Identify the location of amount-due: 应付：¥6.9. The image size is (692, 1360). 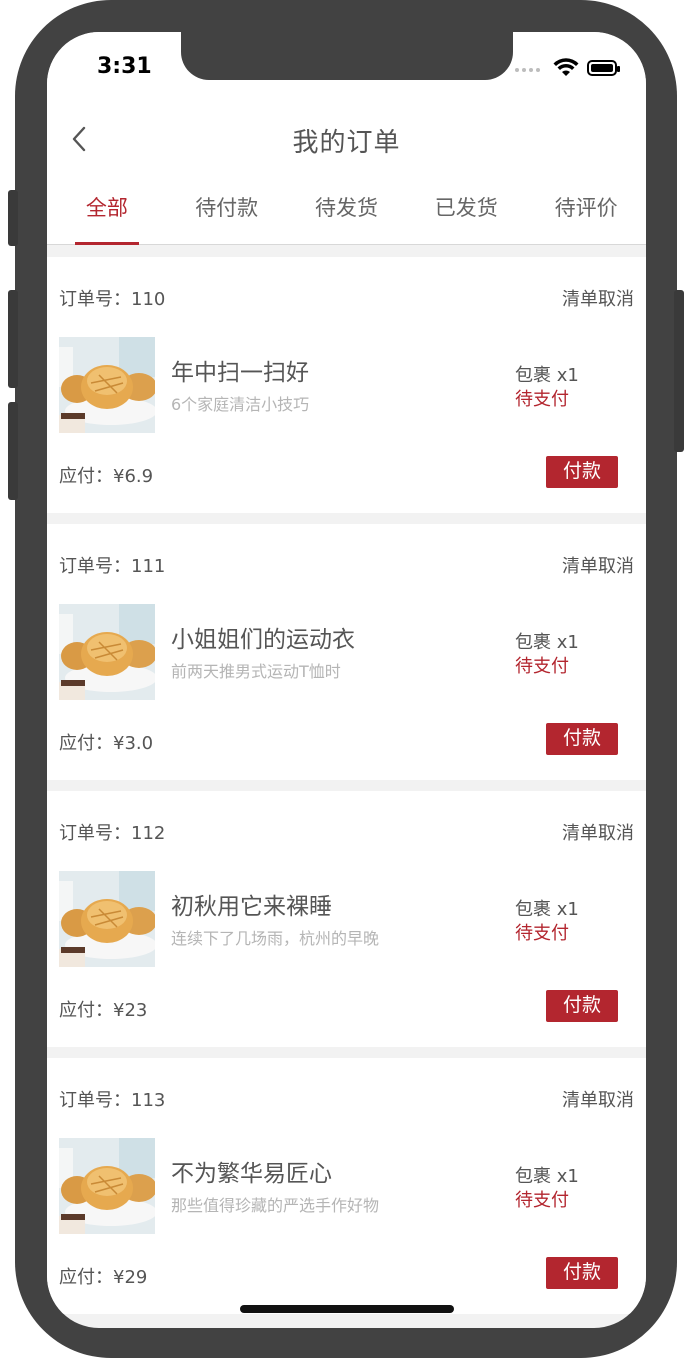
(106, 475).